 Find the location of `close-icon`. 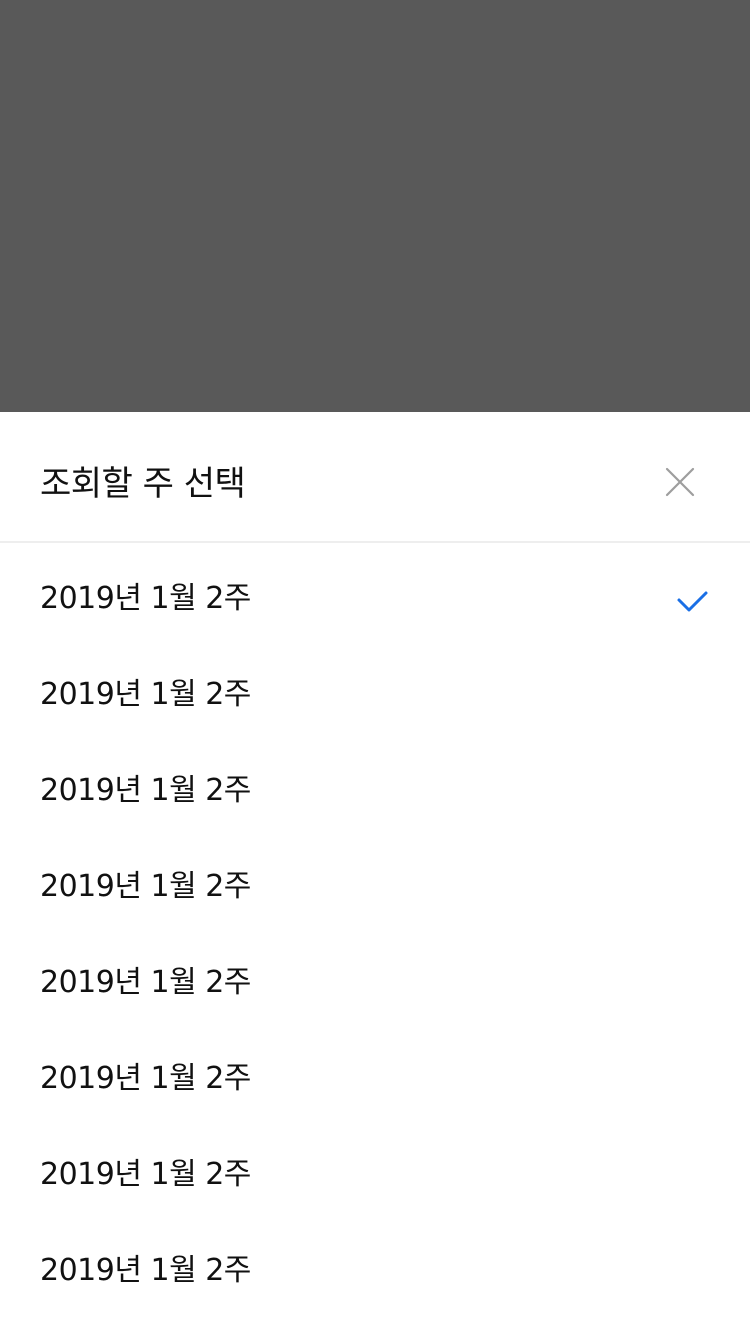

close-icon is located at coordinates (680, 482).